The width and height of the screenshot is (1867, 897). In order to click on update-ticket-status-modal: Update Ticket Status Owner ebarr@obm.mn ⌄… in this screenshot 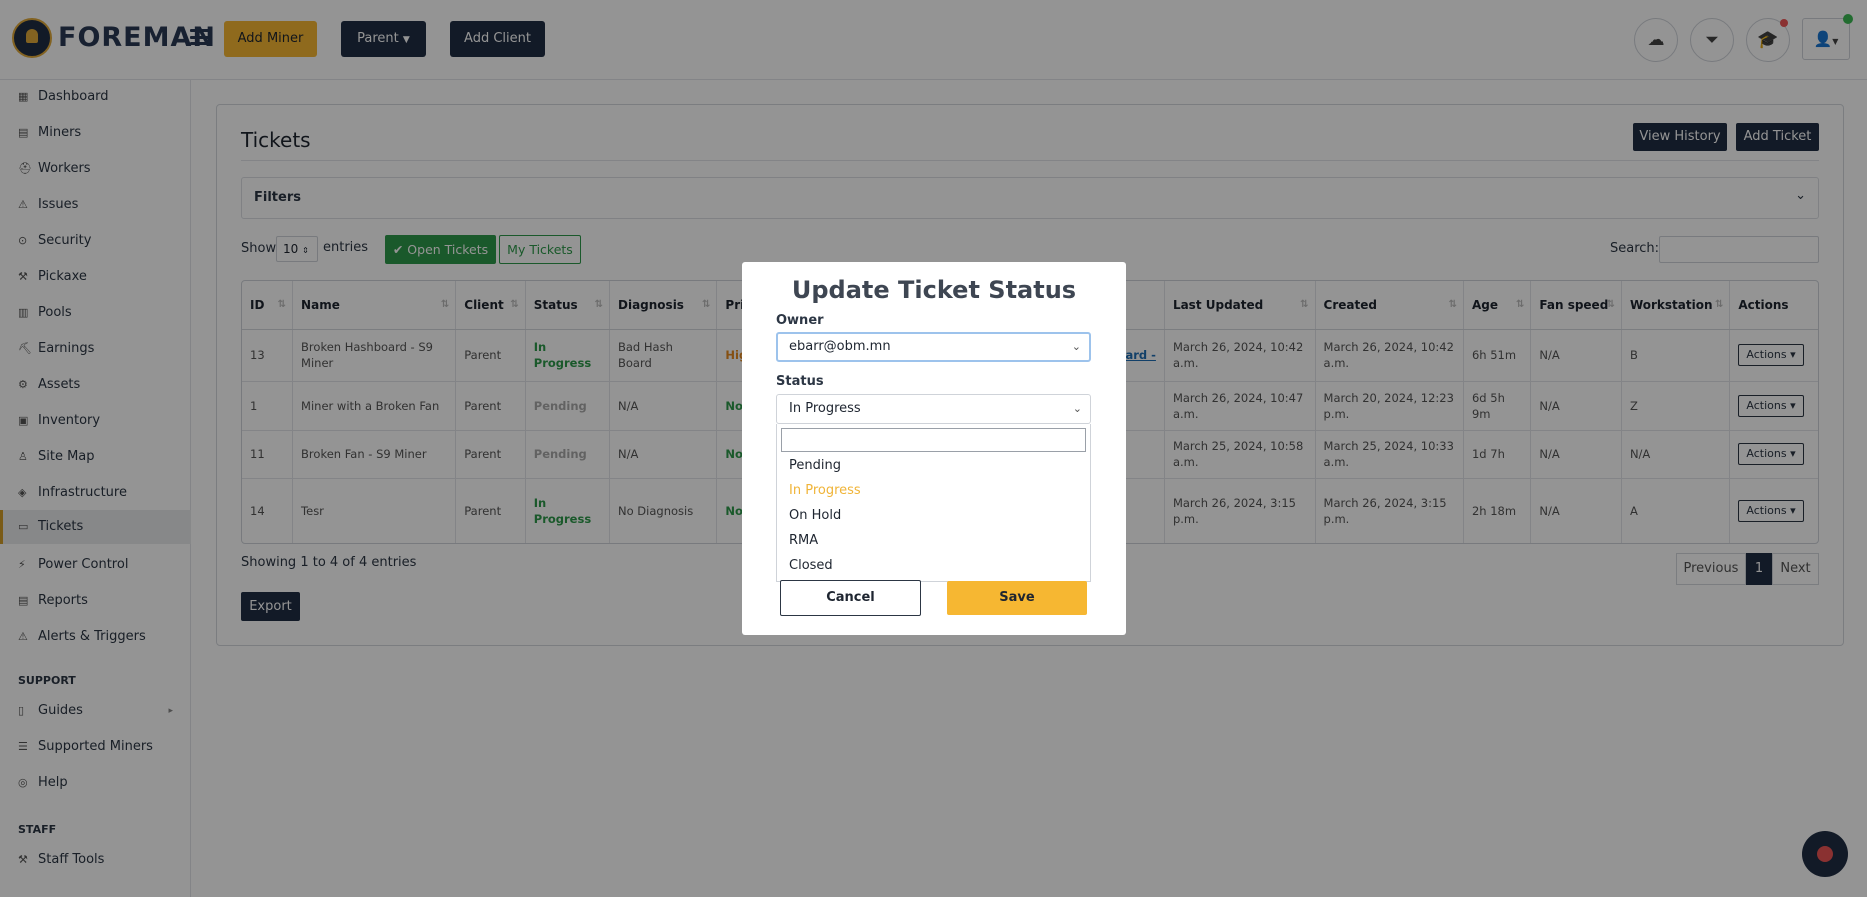, I will do `click(934, 448)`.